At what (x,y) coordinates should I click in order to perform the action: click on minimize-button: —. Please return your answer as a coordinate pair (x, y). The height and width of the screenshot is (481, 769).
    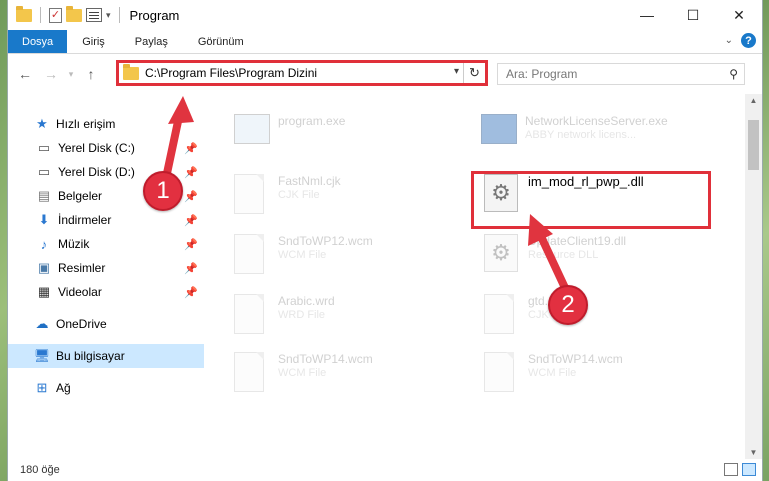
    Looking at the image, I should click on (647, 15).